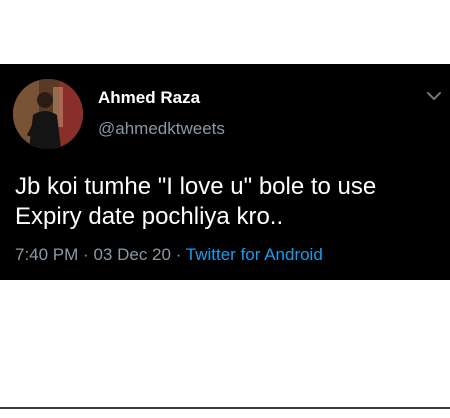 This screenshot has width=450, height=418. I want to click on tweet-text-line: Expiry date pochliya kro.., so click(149, 216).